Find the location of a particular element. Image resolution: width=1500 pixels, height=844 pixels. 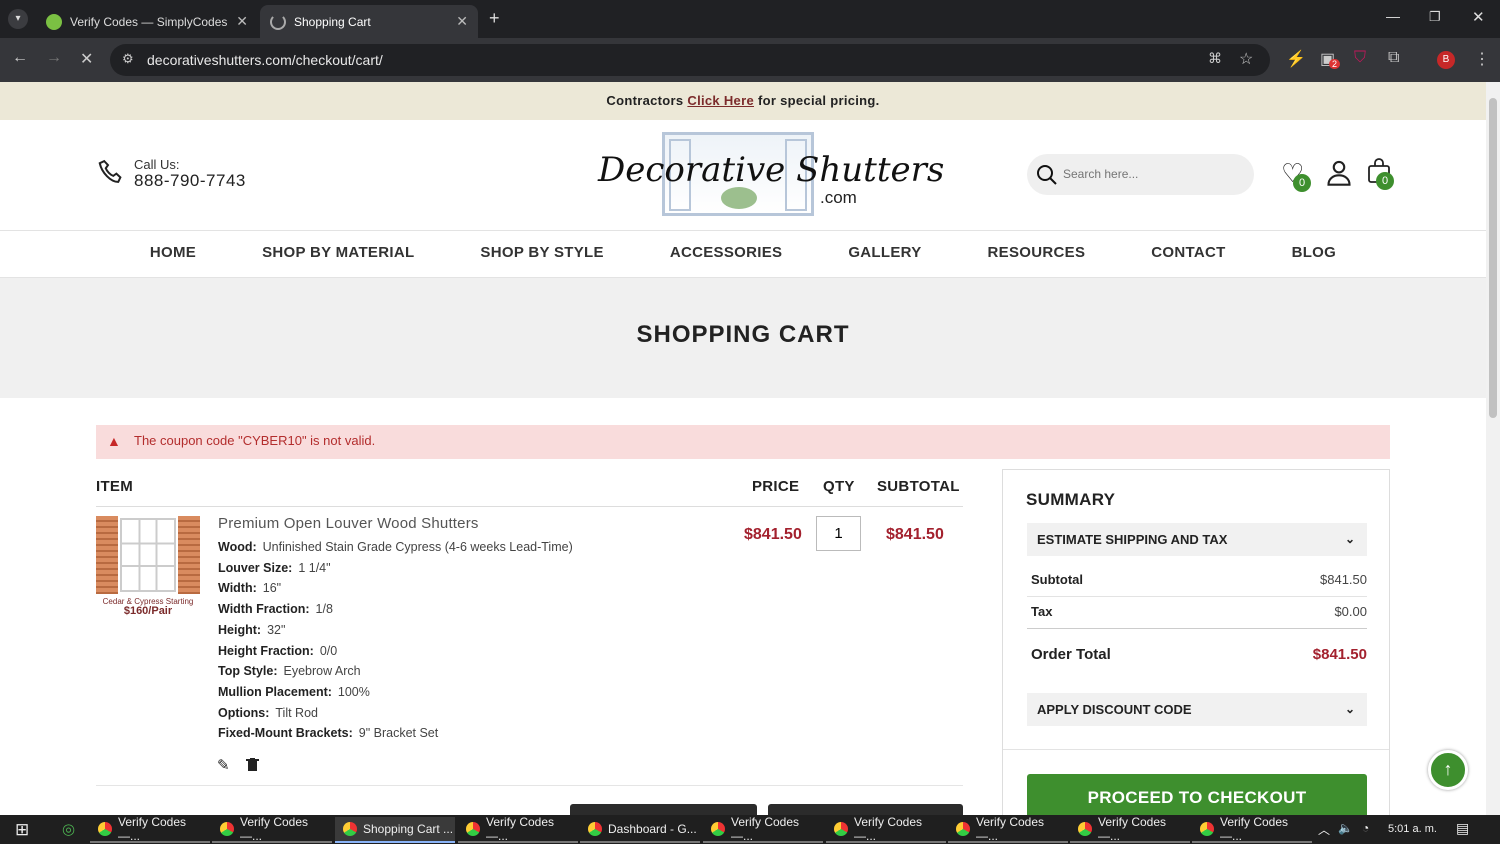

nav-accessories: ACCESSORIES is located at coordinates (726, 254).